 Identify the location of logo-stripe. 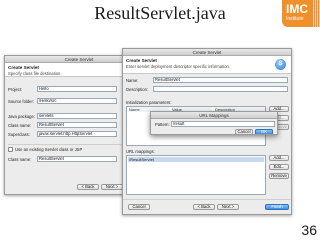
(316, 13).